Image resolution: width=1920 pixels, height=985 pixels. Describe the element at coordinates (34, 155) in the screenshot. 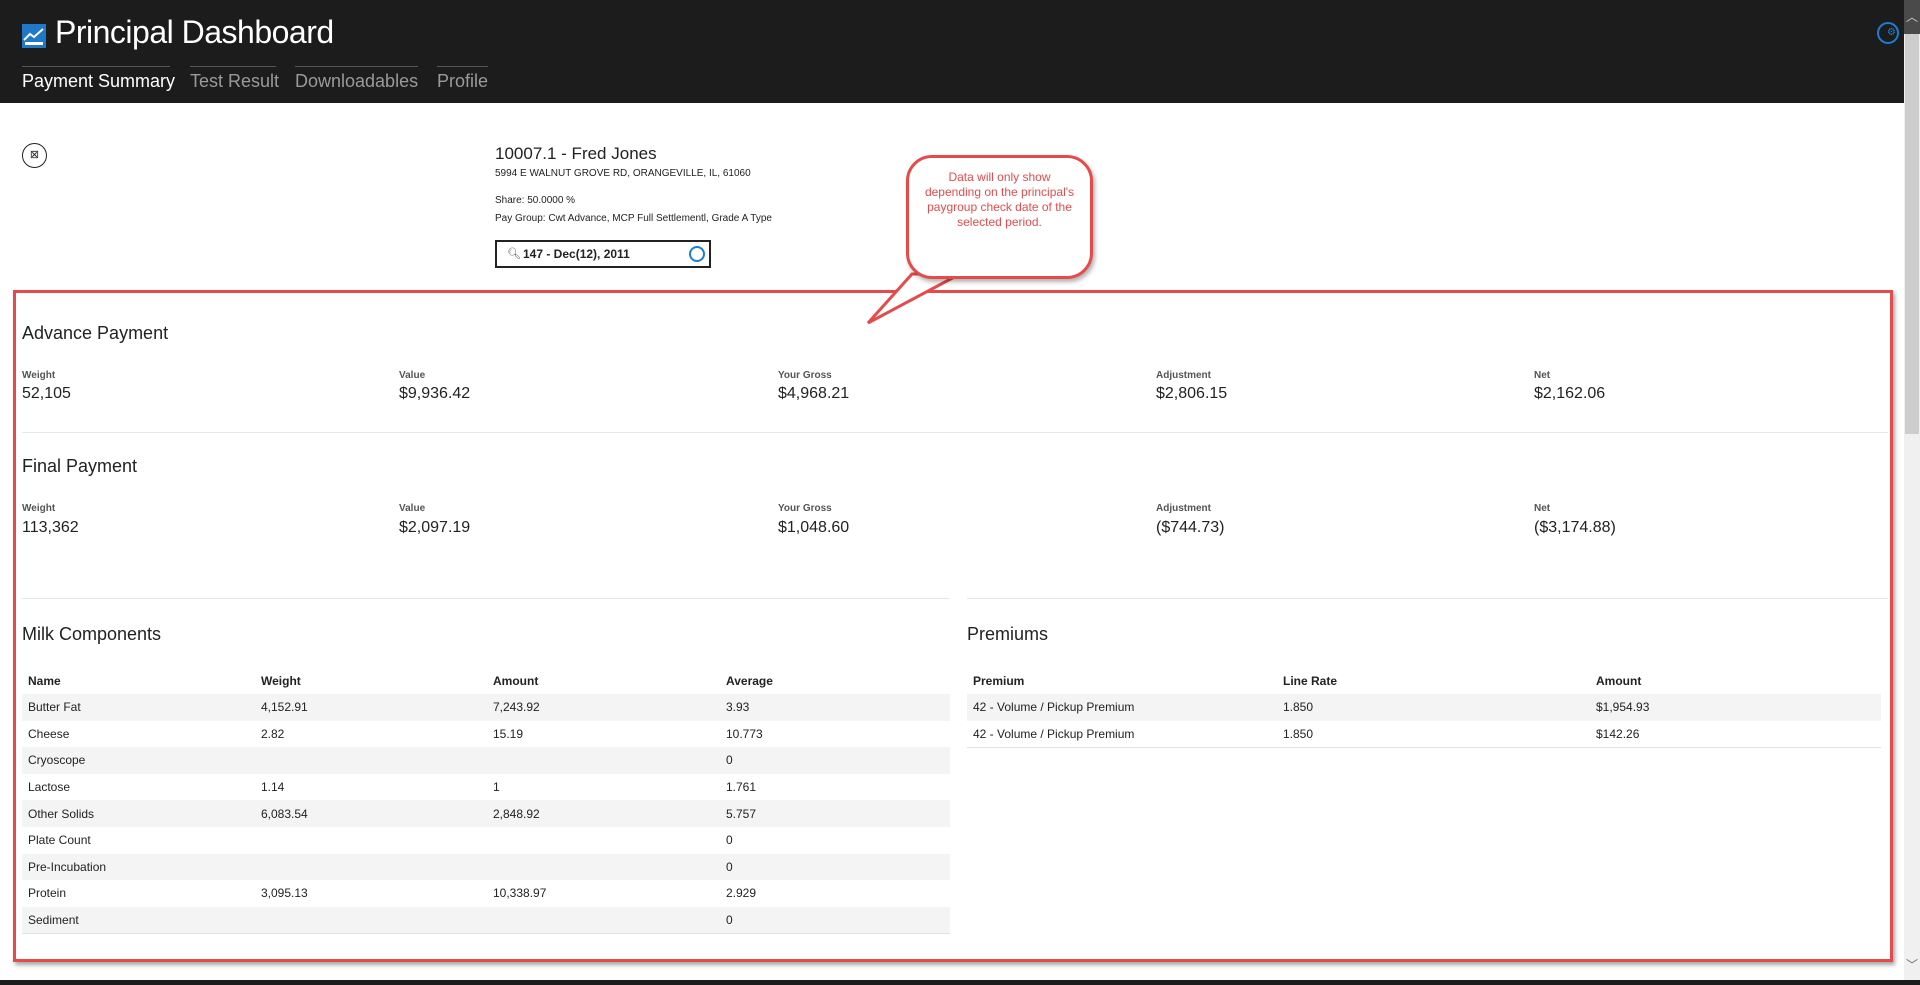

I see `profile-photo-icon: ⊠` at that location.